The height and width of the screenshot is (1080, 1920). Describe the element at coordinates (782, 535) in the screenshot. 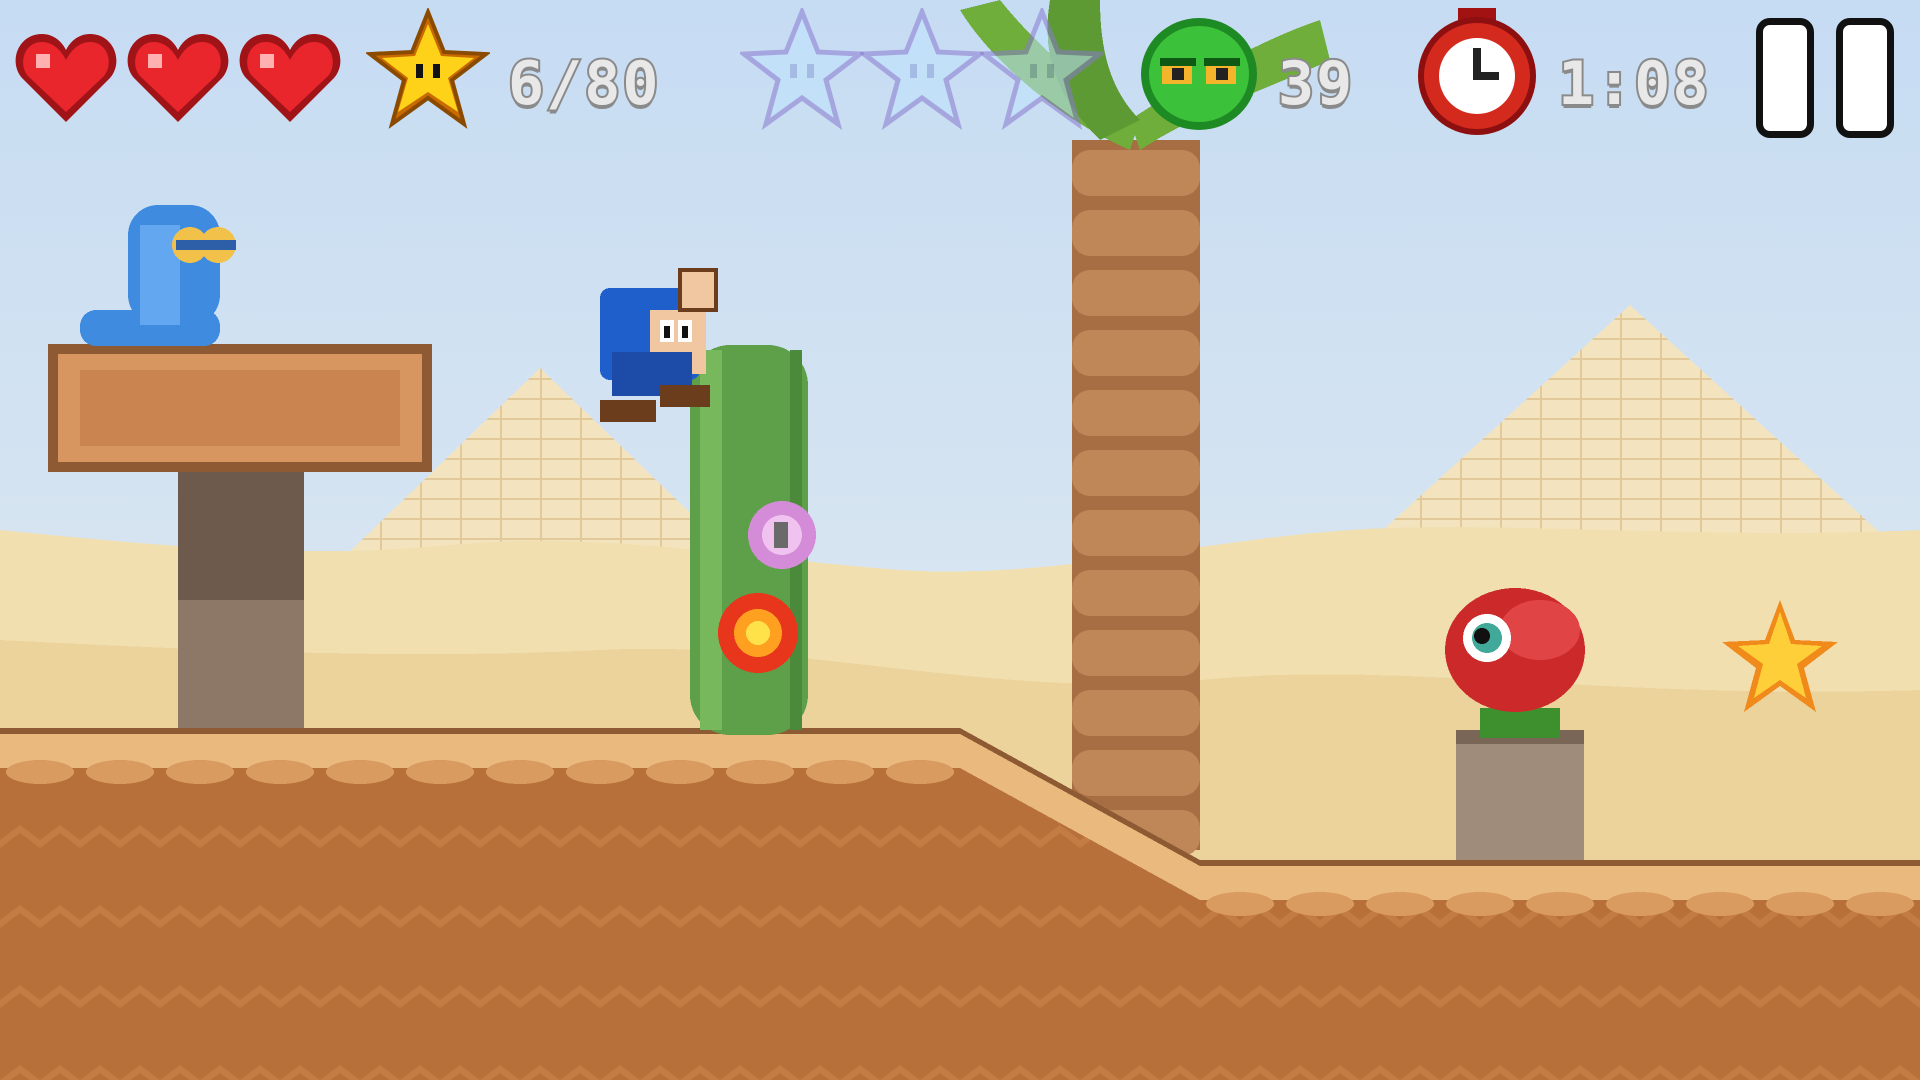

I see `cactus-flower-pink` at that location.